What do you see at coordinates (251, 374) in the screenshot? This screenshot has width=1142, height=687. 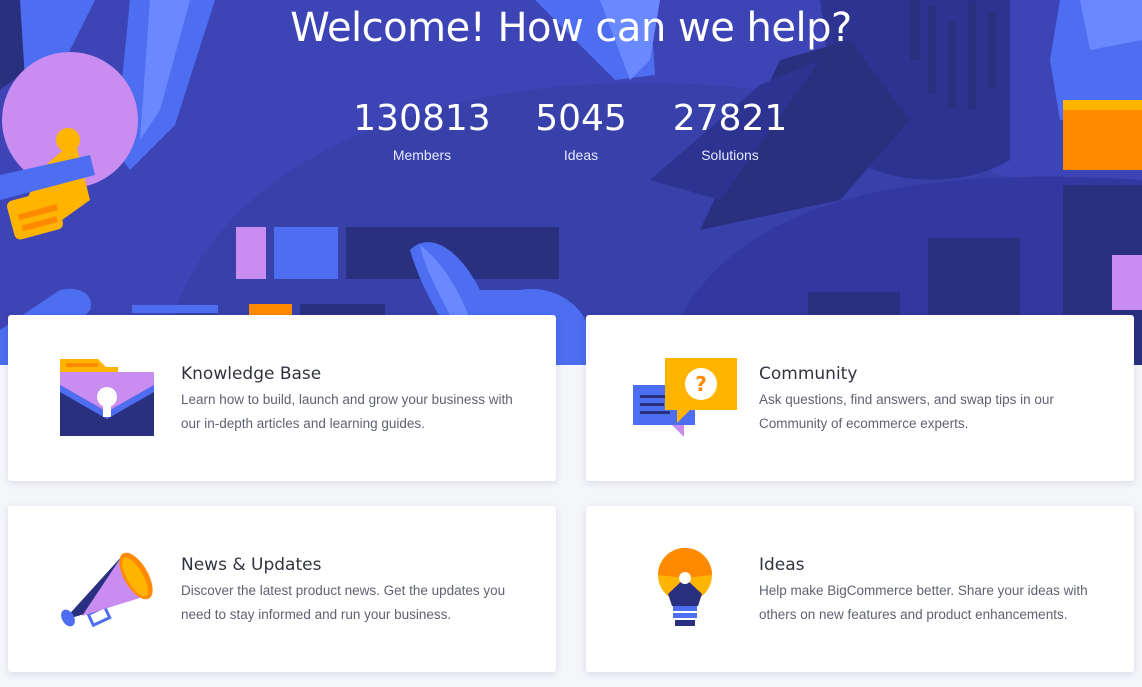 I see `card-title: Knowledge Base` at bounding box center [251, 374].